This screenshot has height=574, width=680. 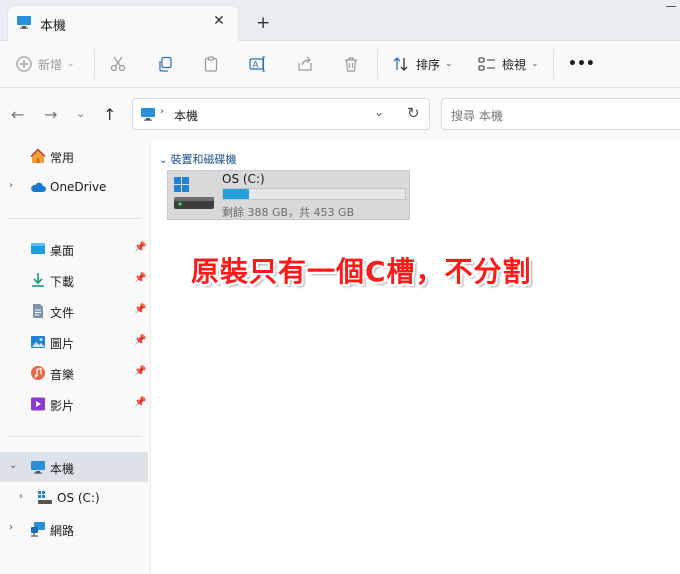 I want to click on sidebar-item-label: 桌面, so click(x=62, y=251).